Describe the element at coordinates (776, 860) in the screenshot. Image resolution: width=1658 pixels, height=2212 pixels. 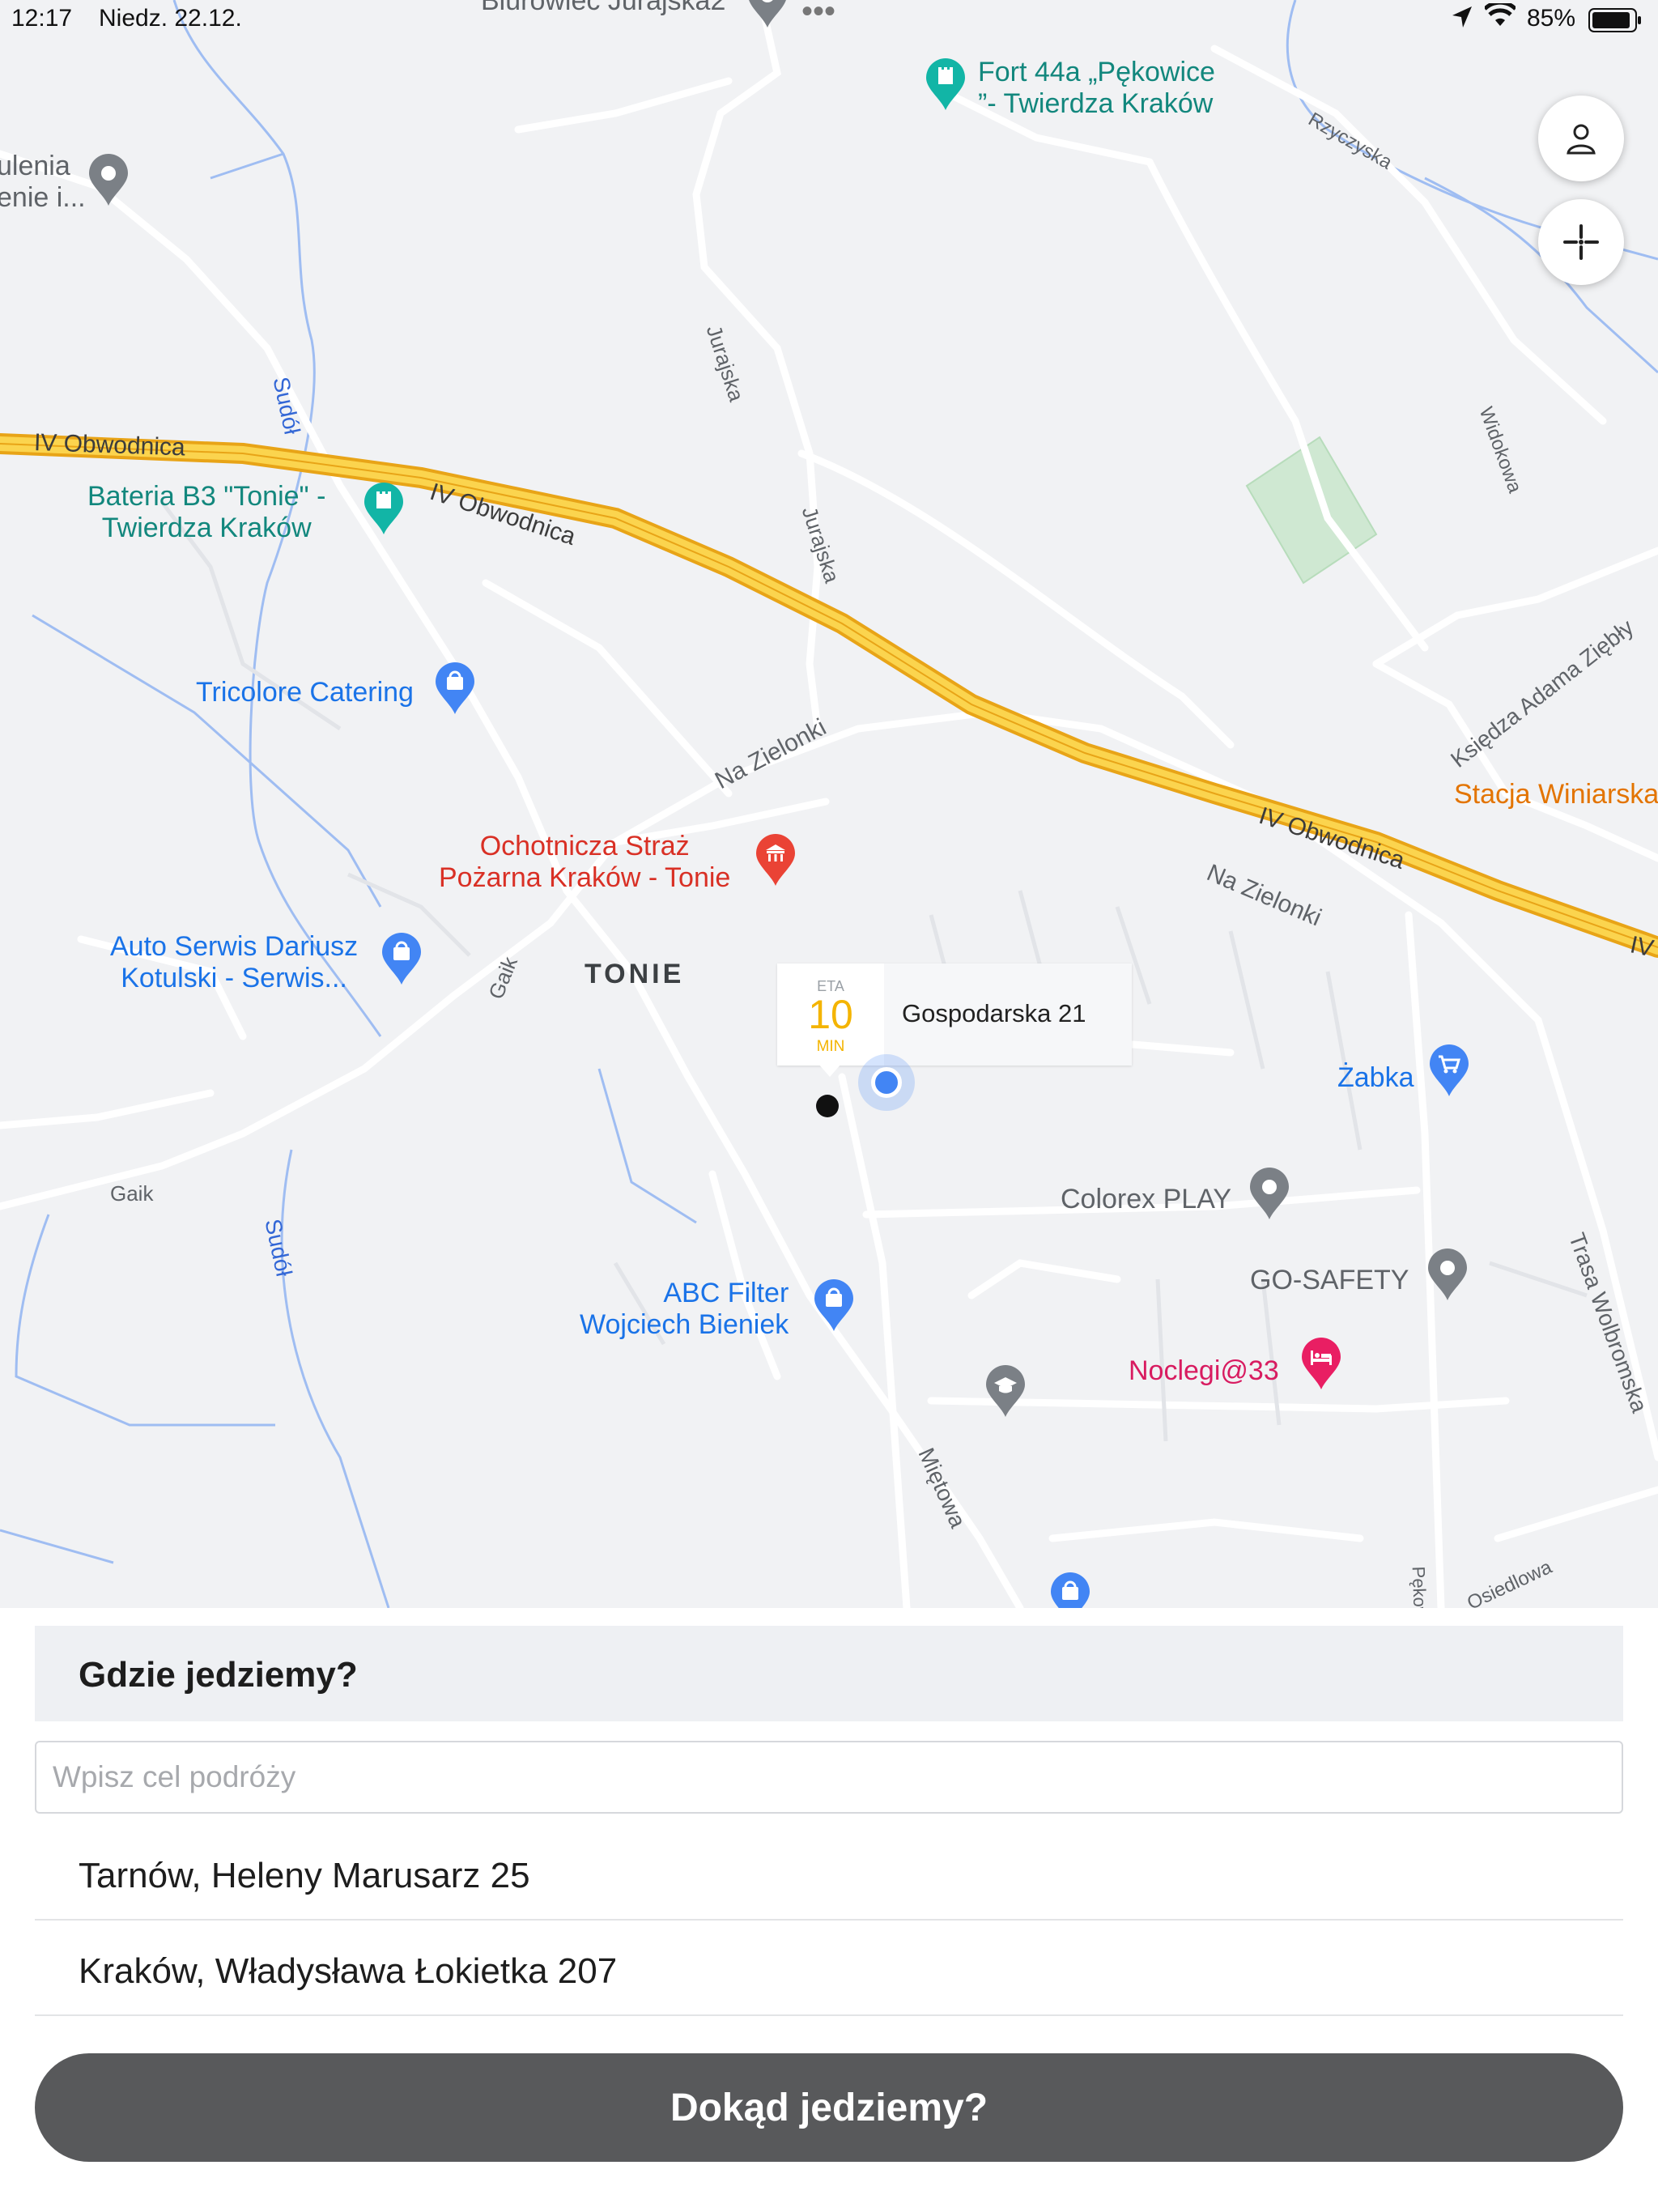
I see `fire-station-icon` at that location.